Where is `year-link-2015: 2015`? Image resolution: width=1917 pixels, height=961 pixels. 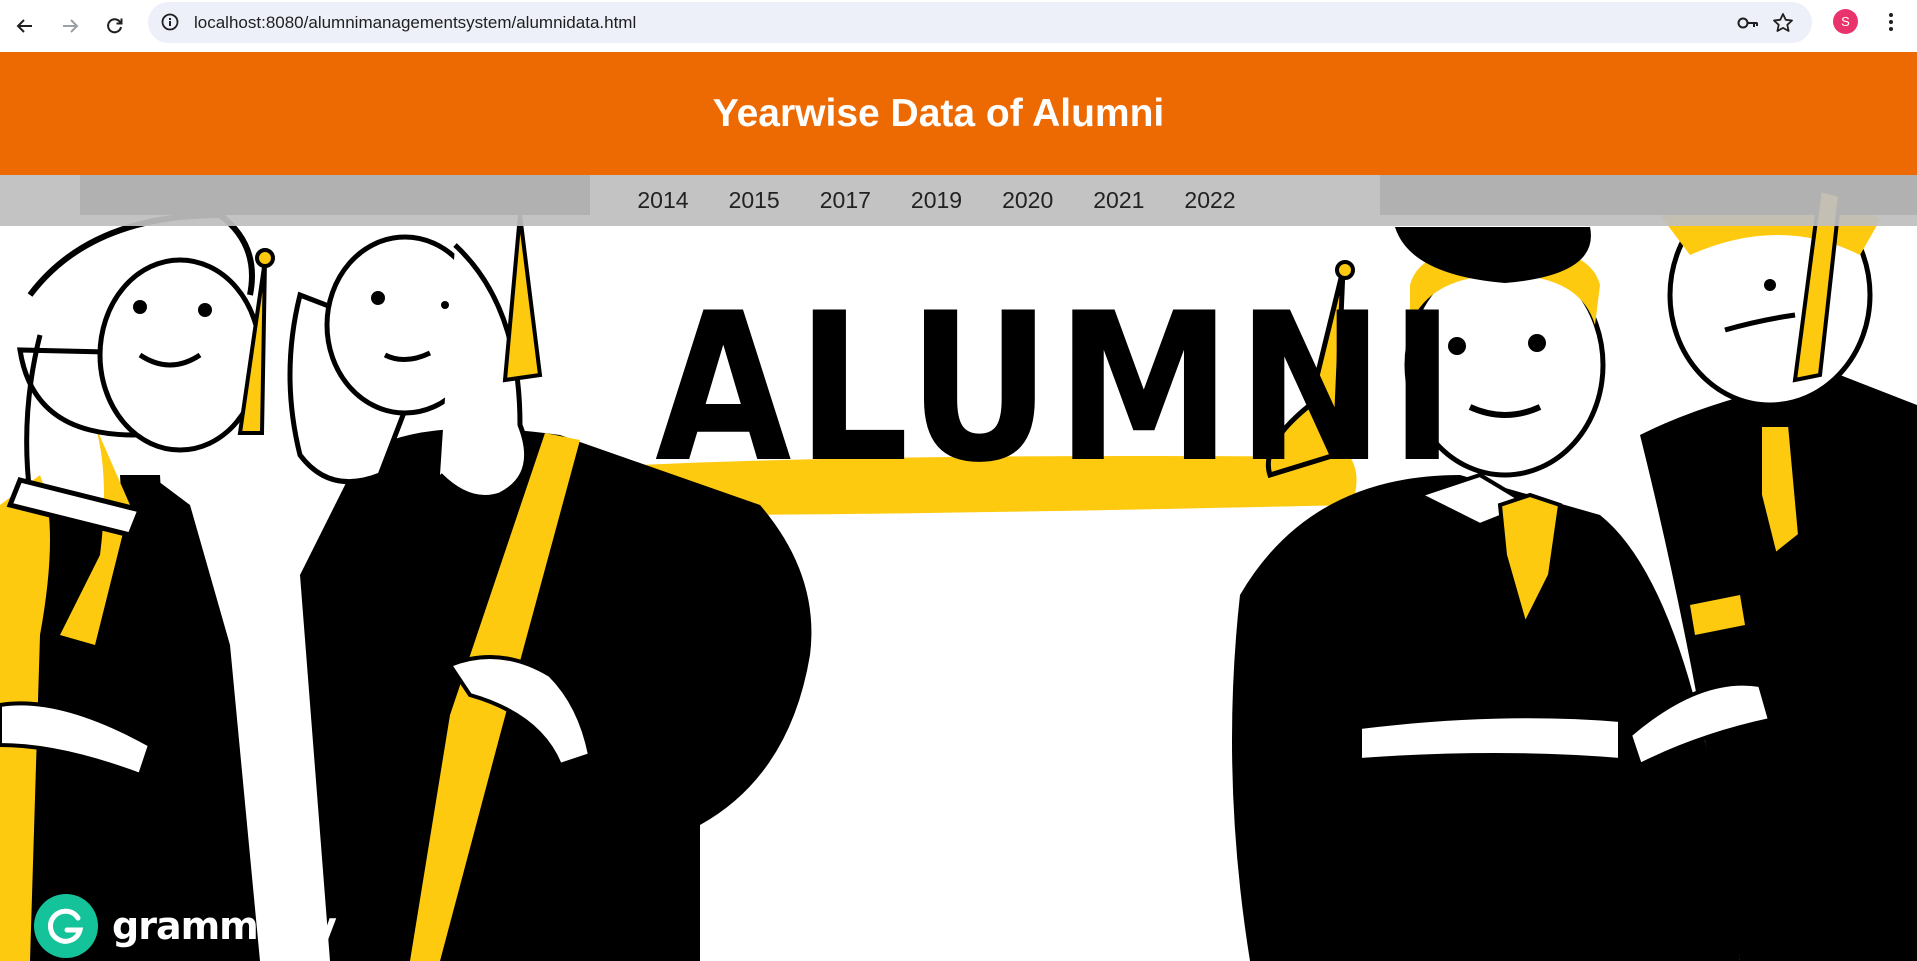 year-link-2015: 2015 is located at coordinates (754, 200).